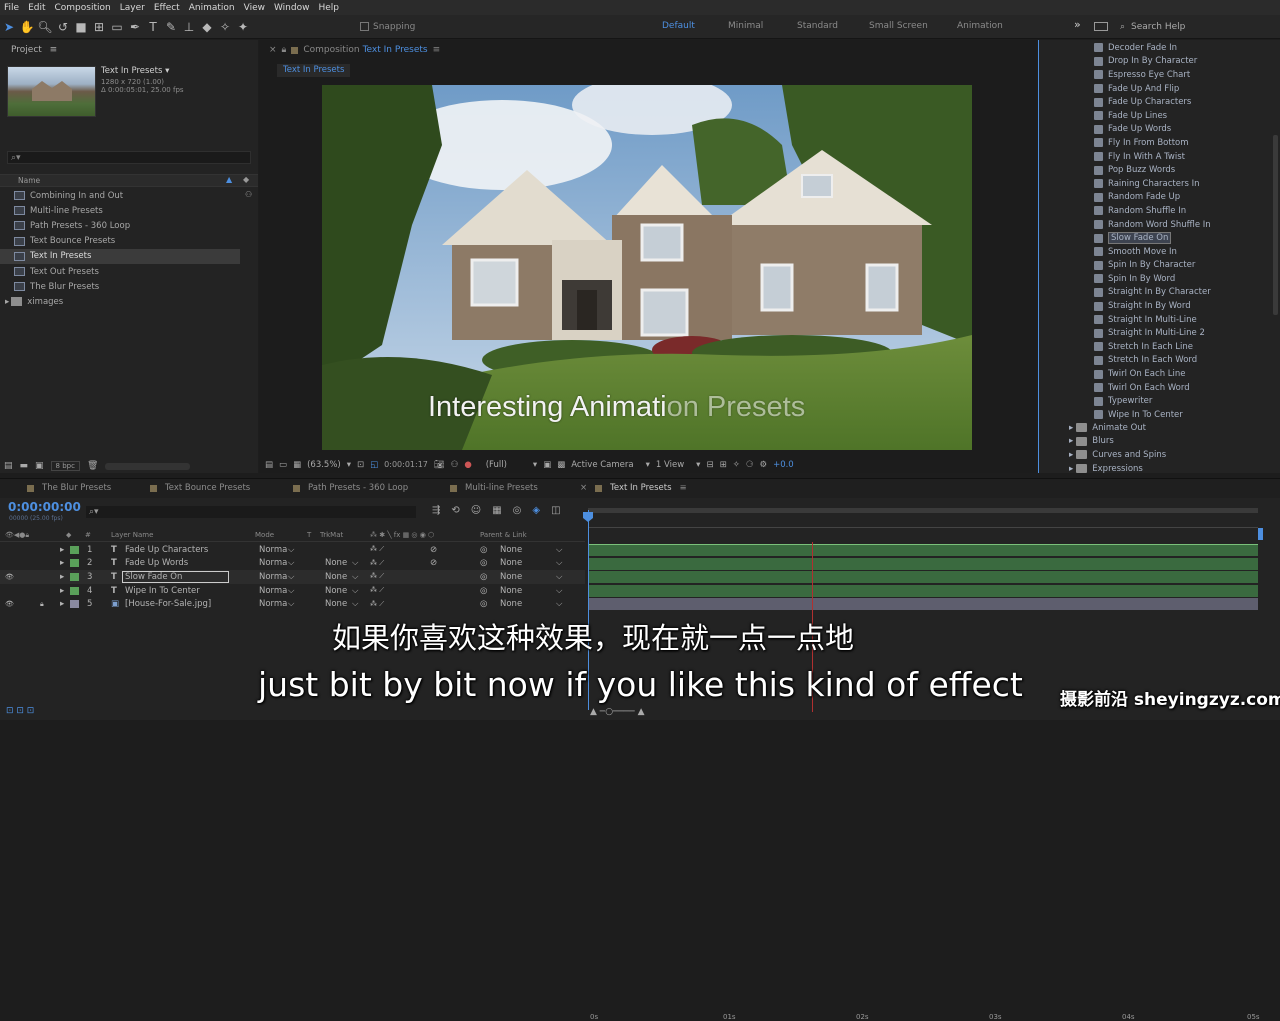 Image resolution: width=1280 pixels, height=1021 pixels. Describe the element at coordinates (602, 465) in the screenshot. I see `camera-select: Active Camera` at that location.